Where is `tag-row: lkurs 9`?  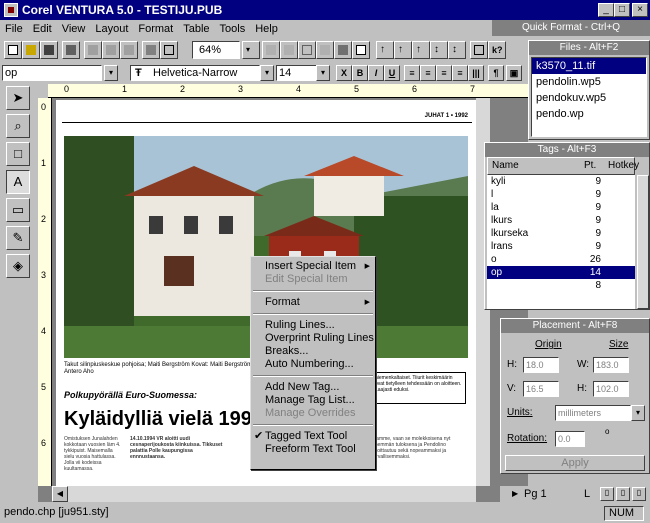
tag-row: lkurs 9 is located at coordinates (561, 220).